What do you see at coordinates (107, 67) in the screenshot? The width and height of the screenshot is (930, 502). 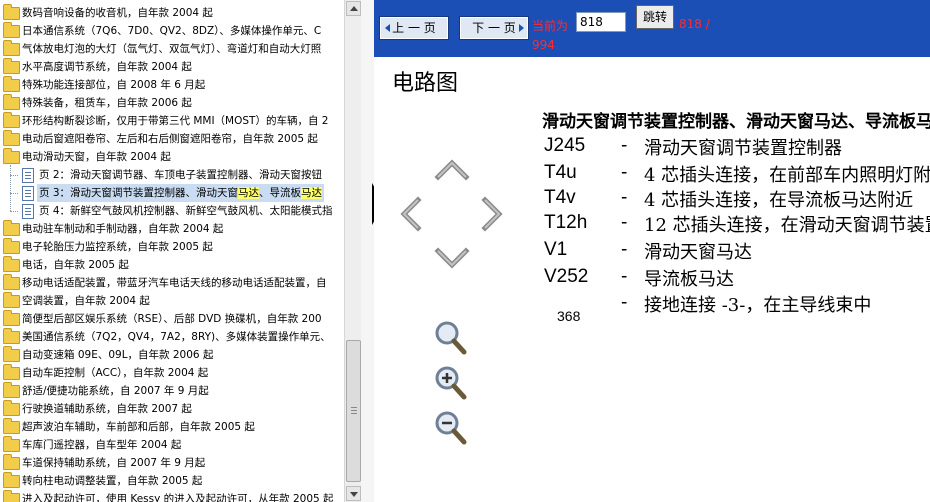 I see `tree-item-label: 水平高度调节系统，自年款 2004 起` at bounding box center [107, 67].